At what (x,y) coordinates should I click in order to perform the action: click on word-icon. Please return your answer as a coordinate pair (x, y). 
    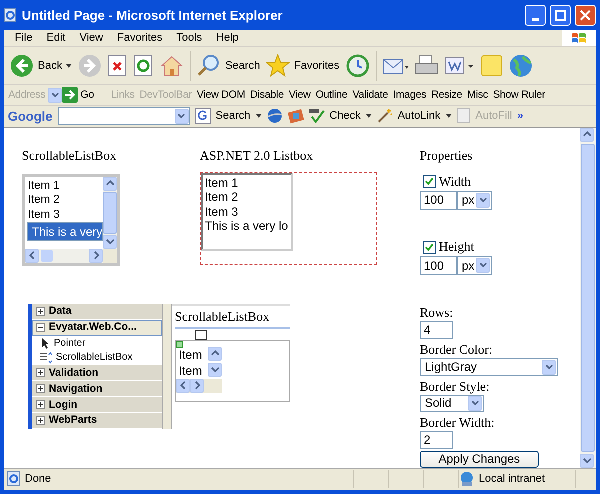
    Looking at the image, I should click on (459, 65).